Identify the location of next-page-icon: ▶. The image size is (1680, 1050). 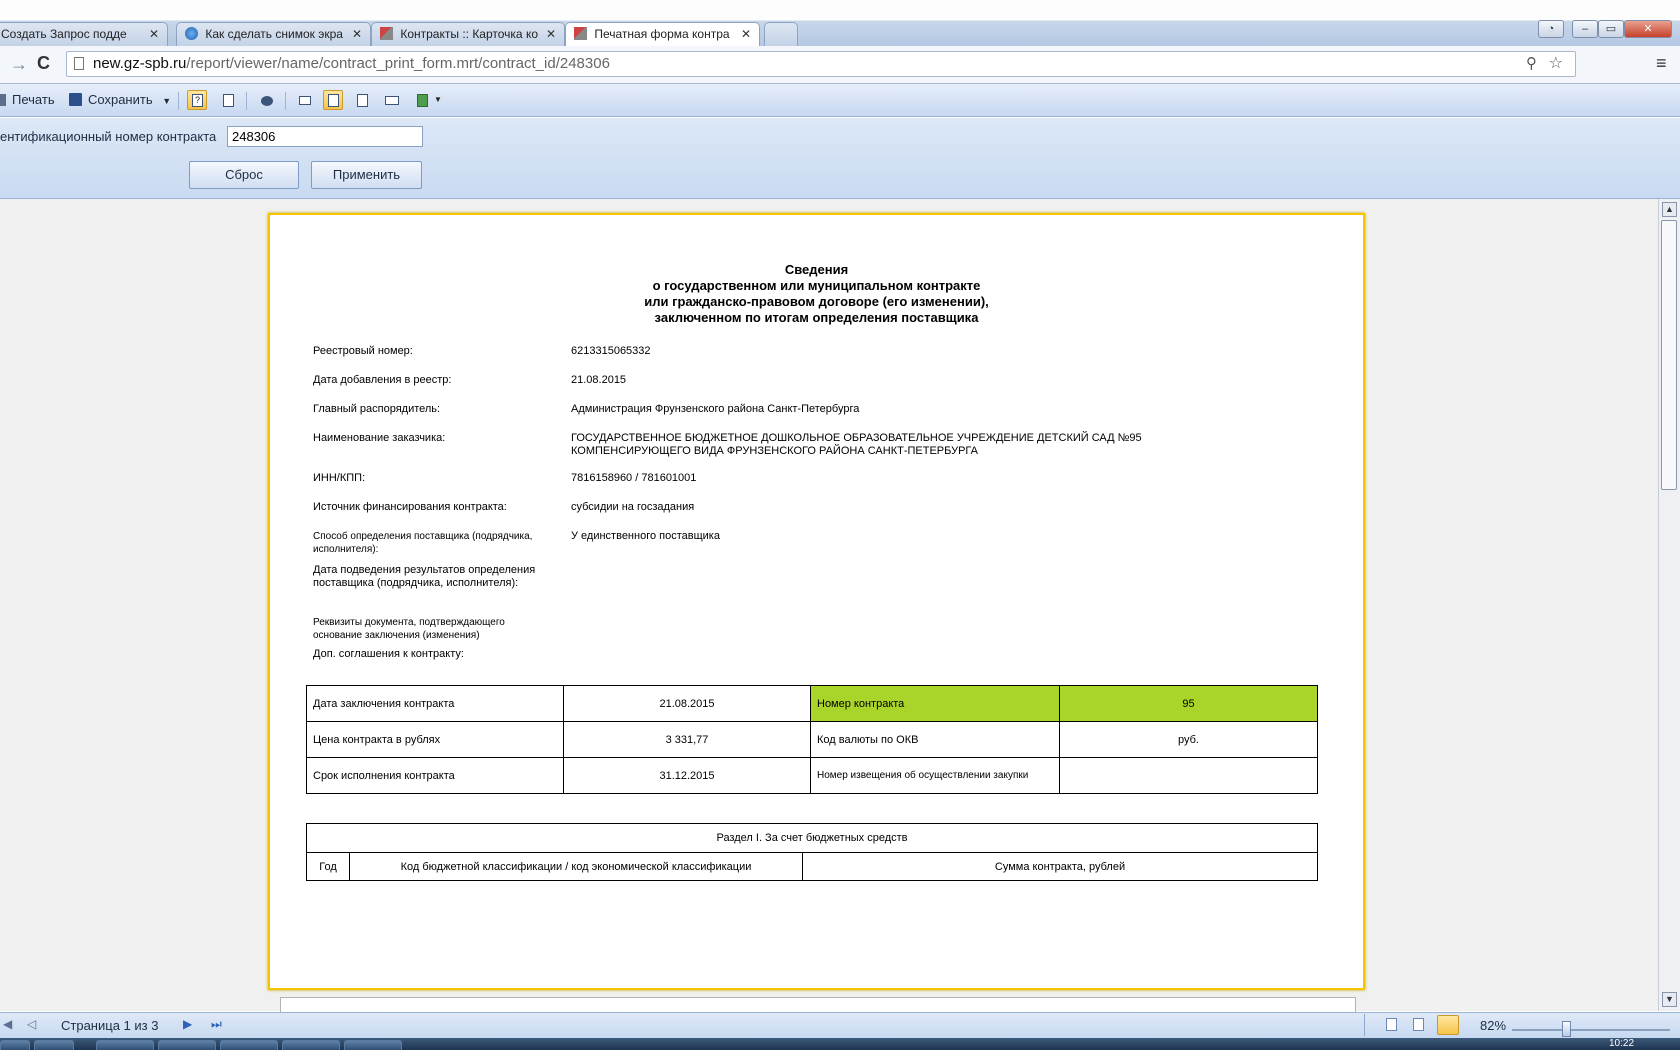
(187, 1024).